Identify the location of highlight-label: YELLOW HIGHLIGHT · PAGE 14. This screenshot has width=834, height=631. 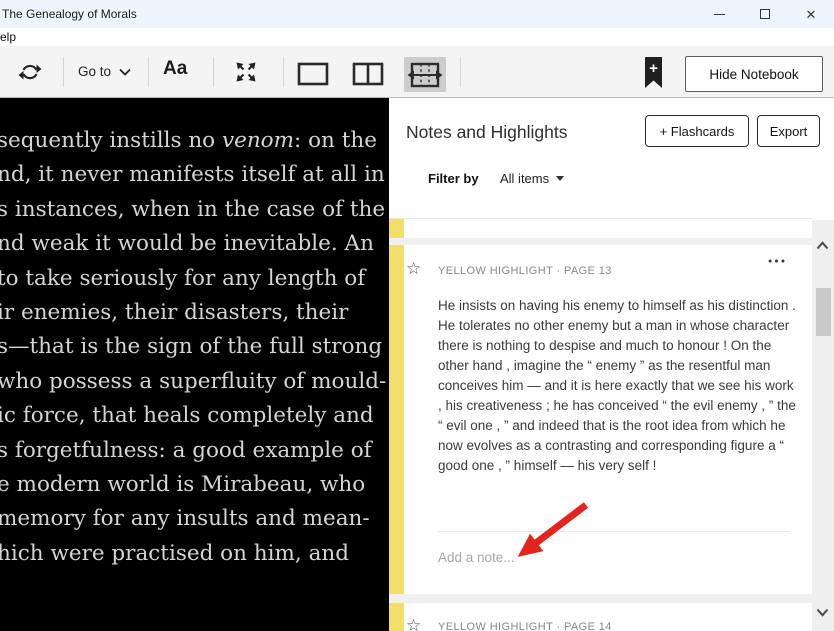
(525, 626).